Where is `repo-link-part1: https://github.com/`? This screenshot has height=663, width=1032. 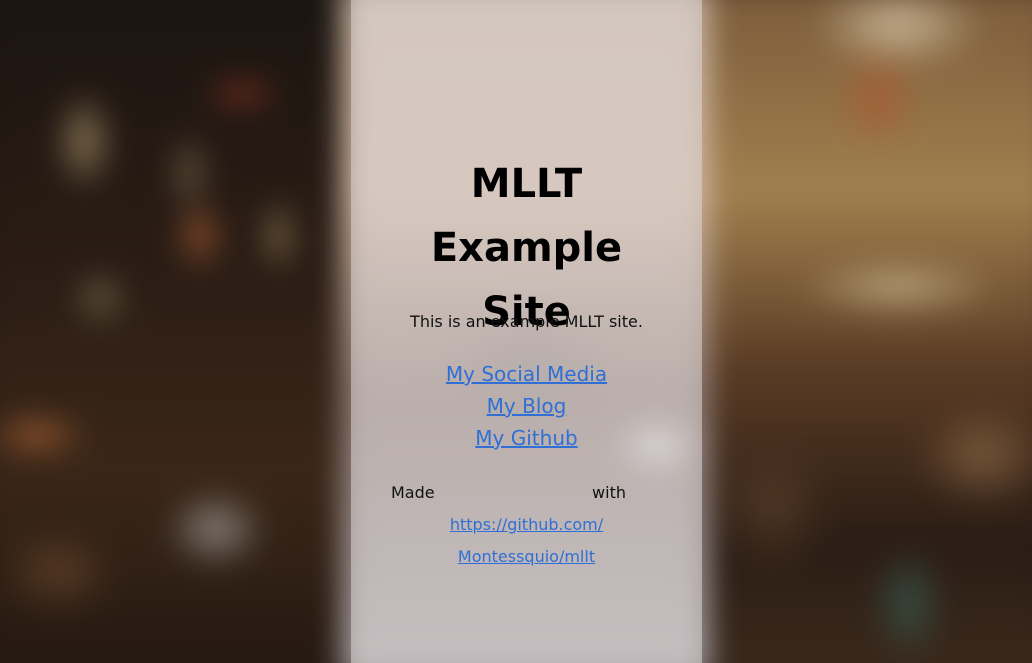 repo-link-part1: https://github.com/ is located at coordinates (526, 524).